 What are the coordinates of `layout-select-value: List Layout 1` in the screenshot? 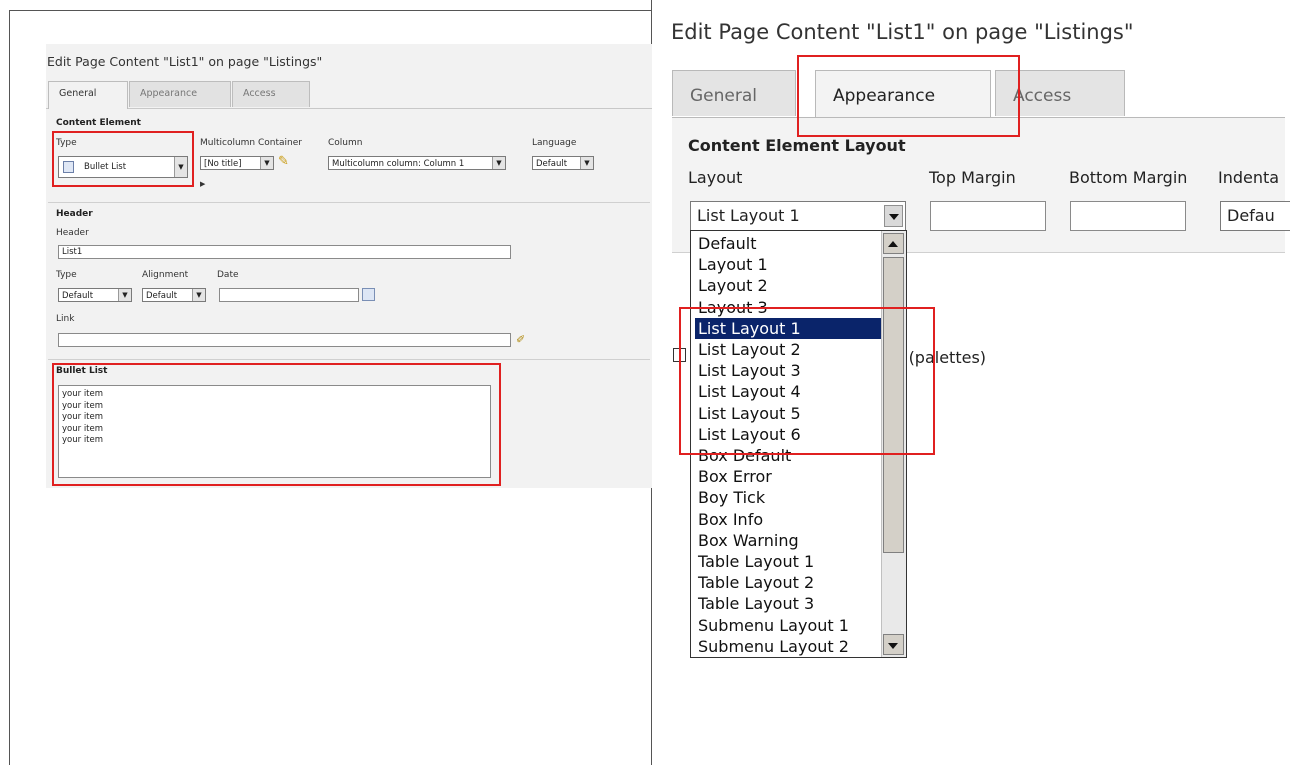 It's located at (748, 215).